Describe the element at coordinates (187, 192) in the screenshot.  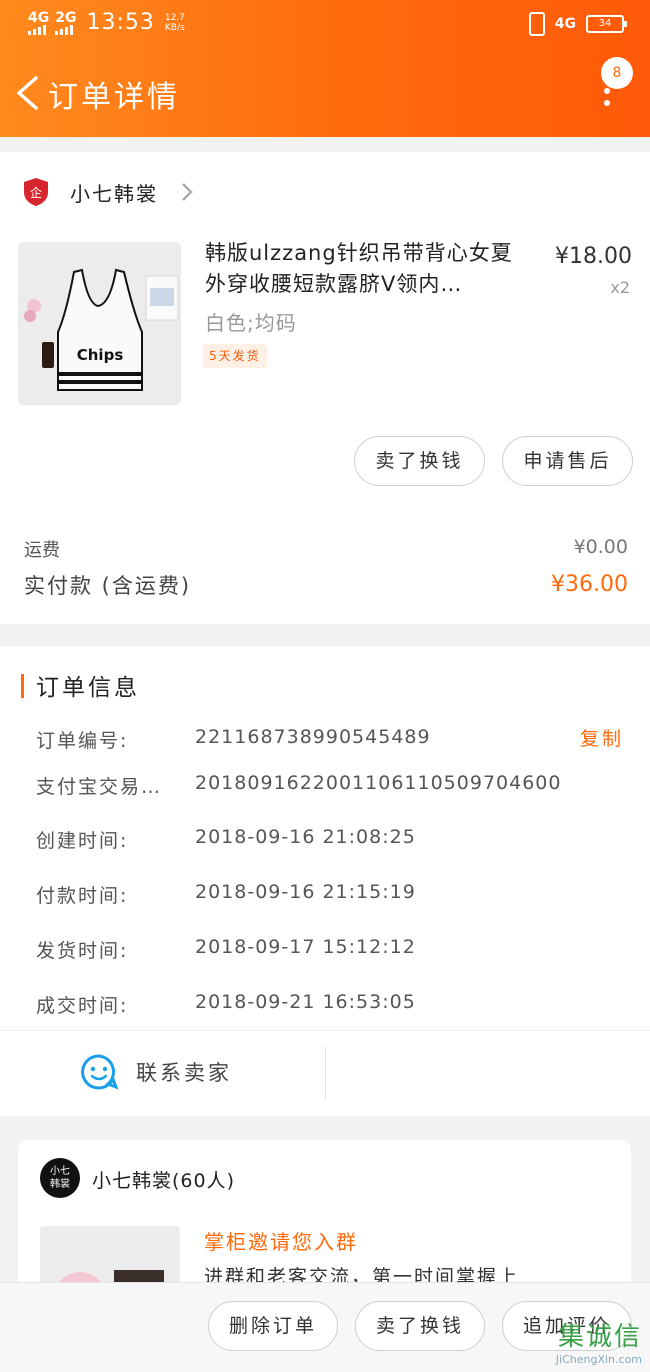
I see `chevron-right-icon` at that location.